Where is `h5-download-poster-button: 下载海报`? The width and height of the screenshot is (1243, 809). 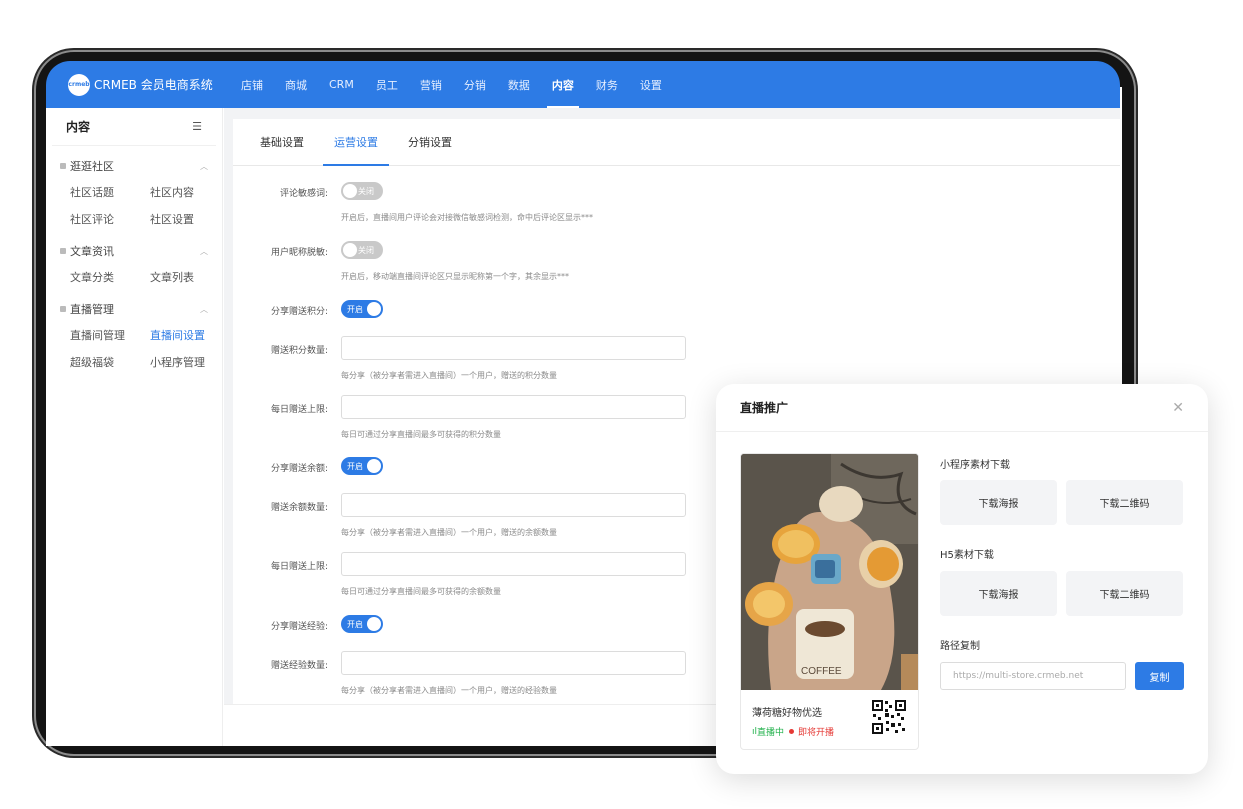 h5-download-poster-button: 下载海报 is located at coordinates (998, 593).